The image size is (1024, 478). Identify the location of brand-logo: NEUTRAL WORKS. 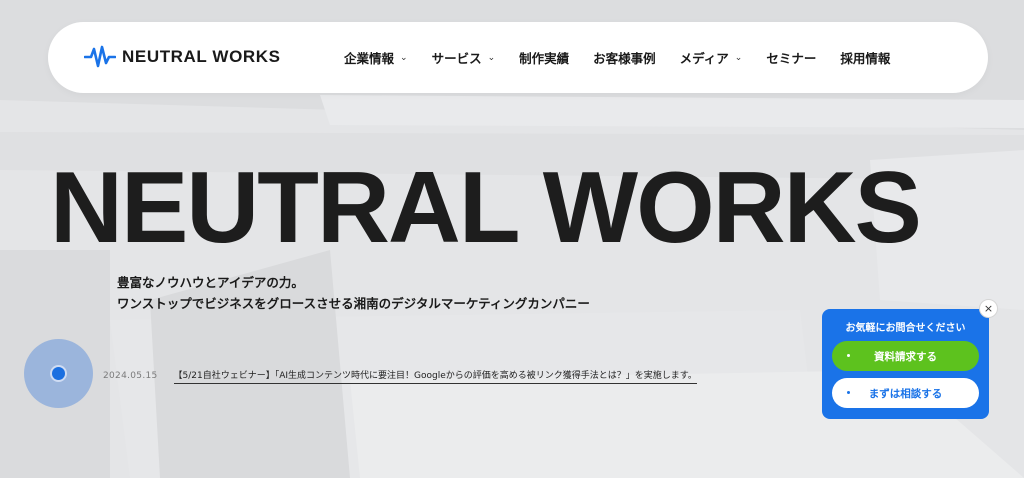
(182, 57).